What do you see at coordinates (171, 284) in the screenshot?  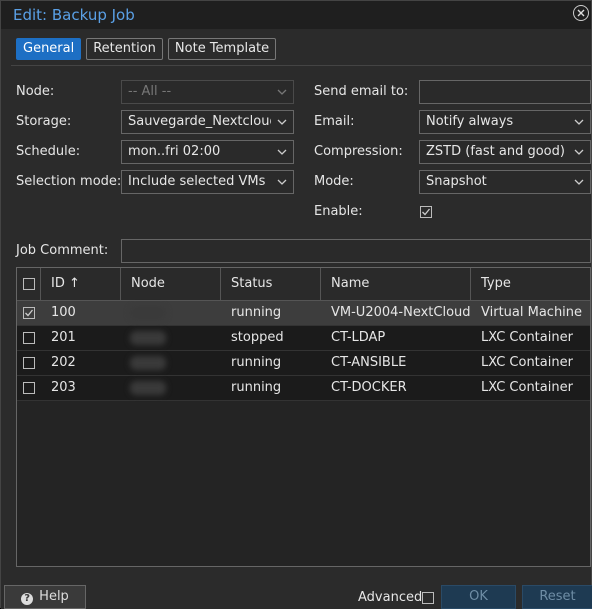 I see `column-header-node: Node` at bounding box center [171, 284].